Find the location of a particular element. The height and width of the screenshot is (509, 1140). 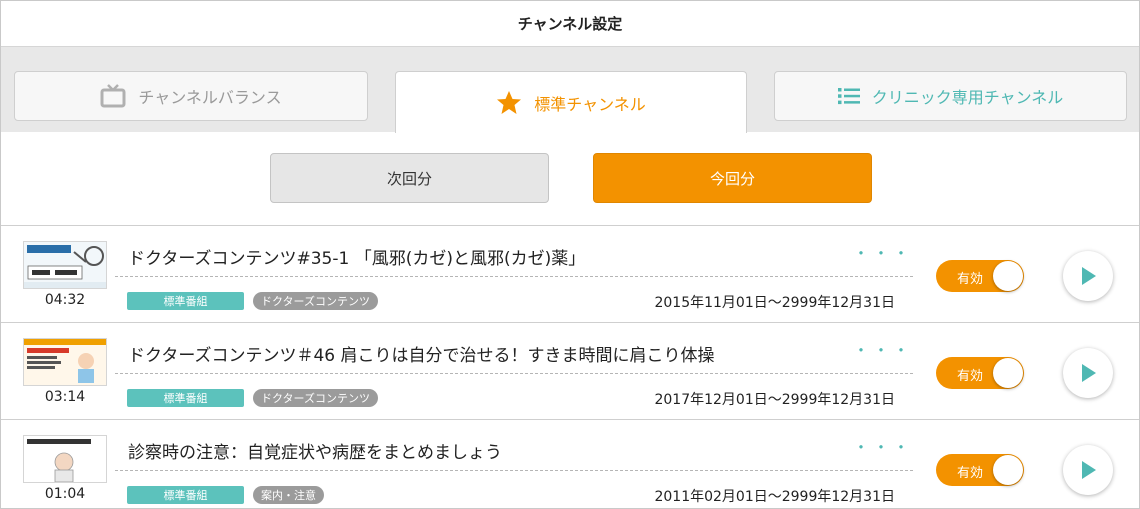

broadcast-period: 2017年12月01日～2999年12月31日 is located at coordinates (774, 400).